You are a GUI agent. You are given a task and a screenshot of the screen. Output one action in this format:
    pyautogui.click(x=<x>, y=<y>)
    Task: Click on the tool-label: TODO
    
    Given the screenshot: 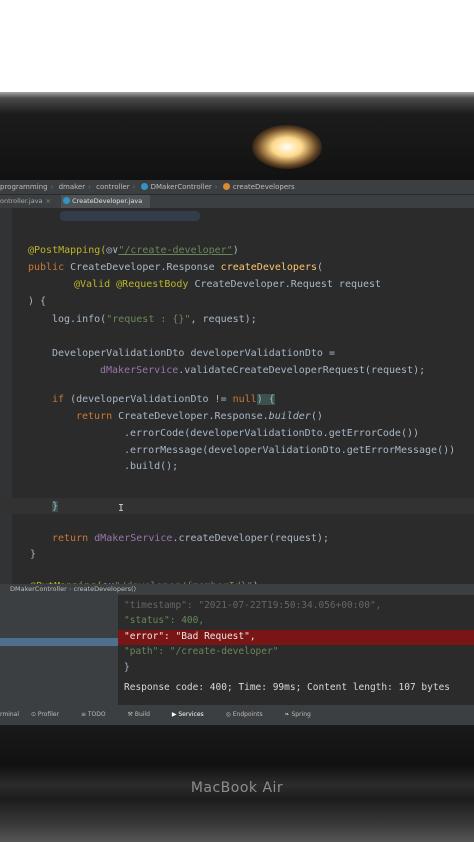 What is the action you would take?
    pyautogui.click(x=96, y=714)
    